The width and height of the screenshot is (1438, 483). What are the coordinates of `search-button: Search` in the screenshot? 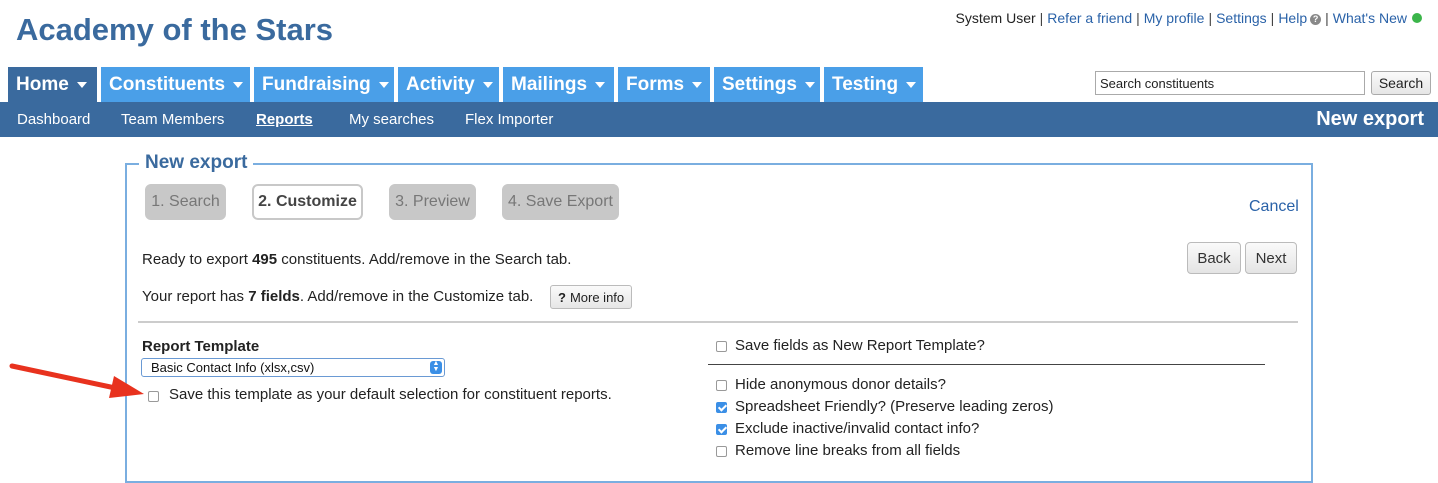 It's located at (1401, 83).